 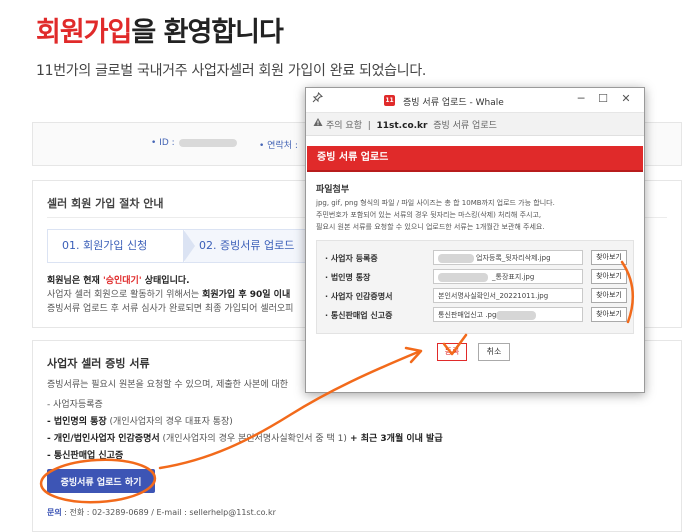 What do you see at coordinates (105, 203) in the screenshot?
I see `process-title: 셀러 회원 가입 절차 안내` at bounding box center [105, 203].